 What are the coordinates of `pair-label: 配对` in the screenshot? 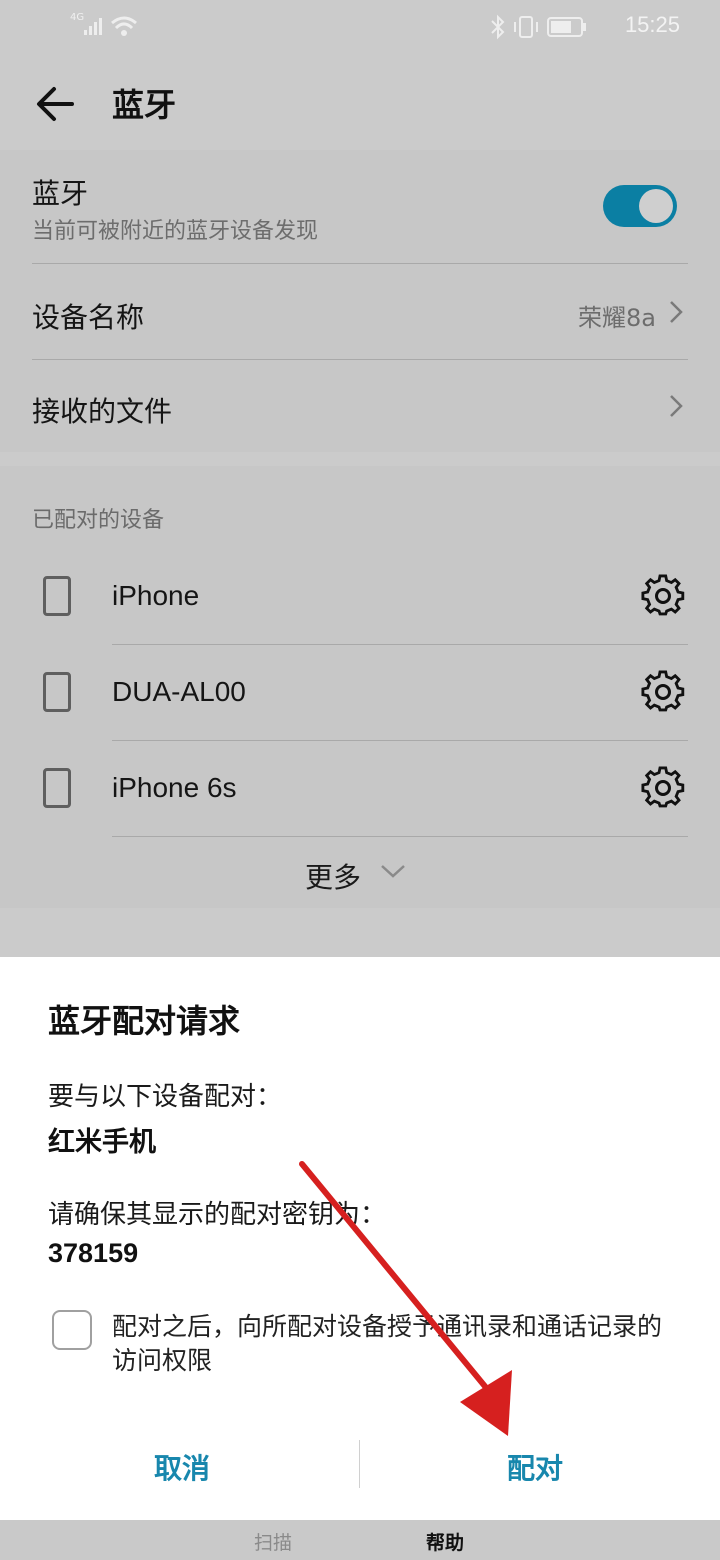 It's located at (535, 1468).